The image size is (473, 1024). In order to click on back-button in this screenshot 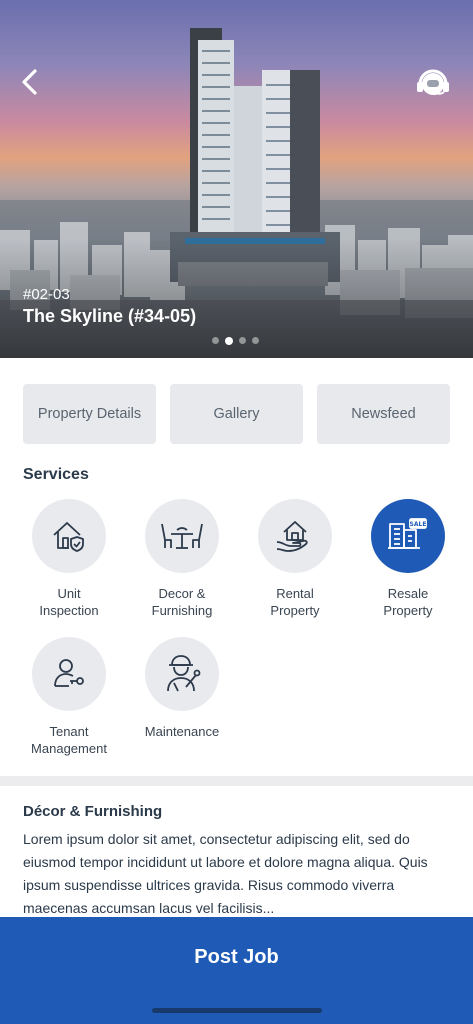, I will do `click(30, 82)`.